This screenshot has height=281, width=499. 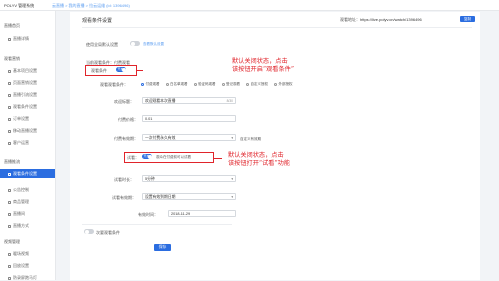 I want to click on global-default-toggle, so click(x=135, y=43).